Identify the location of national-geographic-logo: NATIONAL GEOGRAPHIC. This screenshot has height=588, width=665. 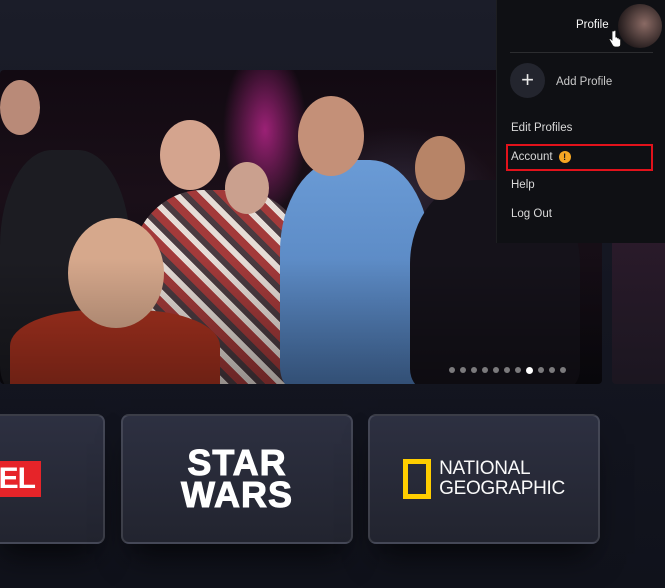
(484, 479).